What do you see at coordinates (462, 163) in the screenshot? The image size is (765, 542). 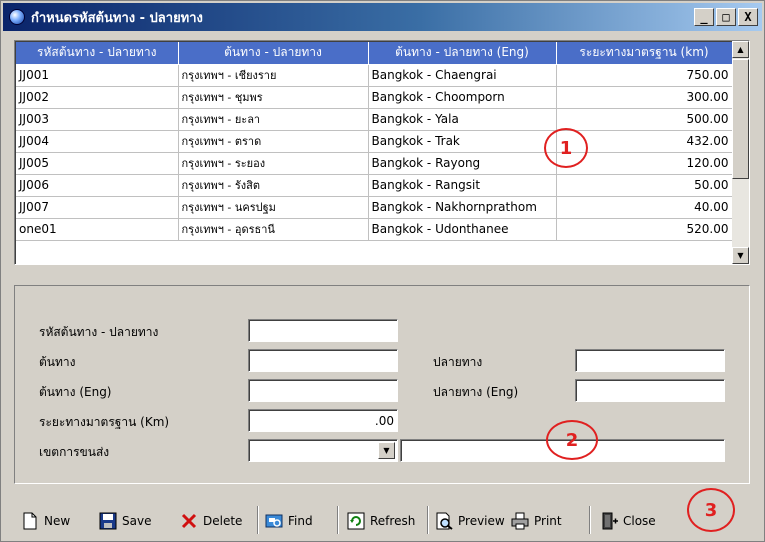 I see `cell-route-en: Bangkok - Rayong` at bounding box center [462, 163].